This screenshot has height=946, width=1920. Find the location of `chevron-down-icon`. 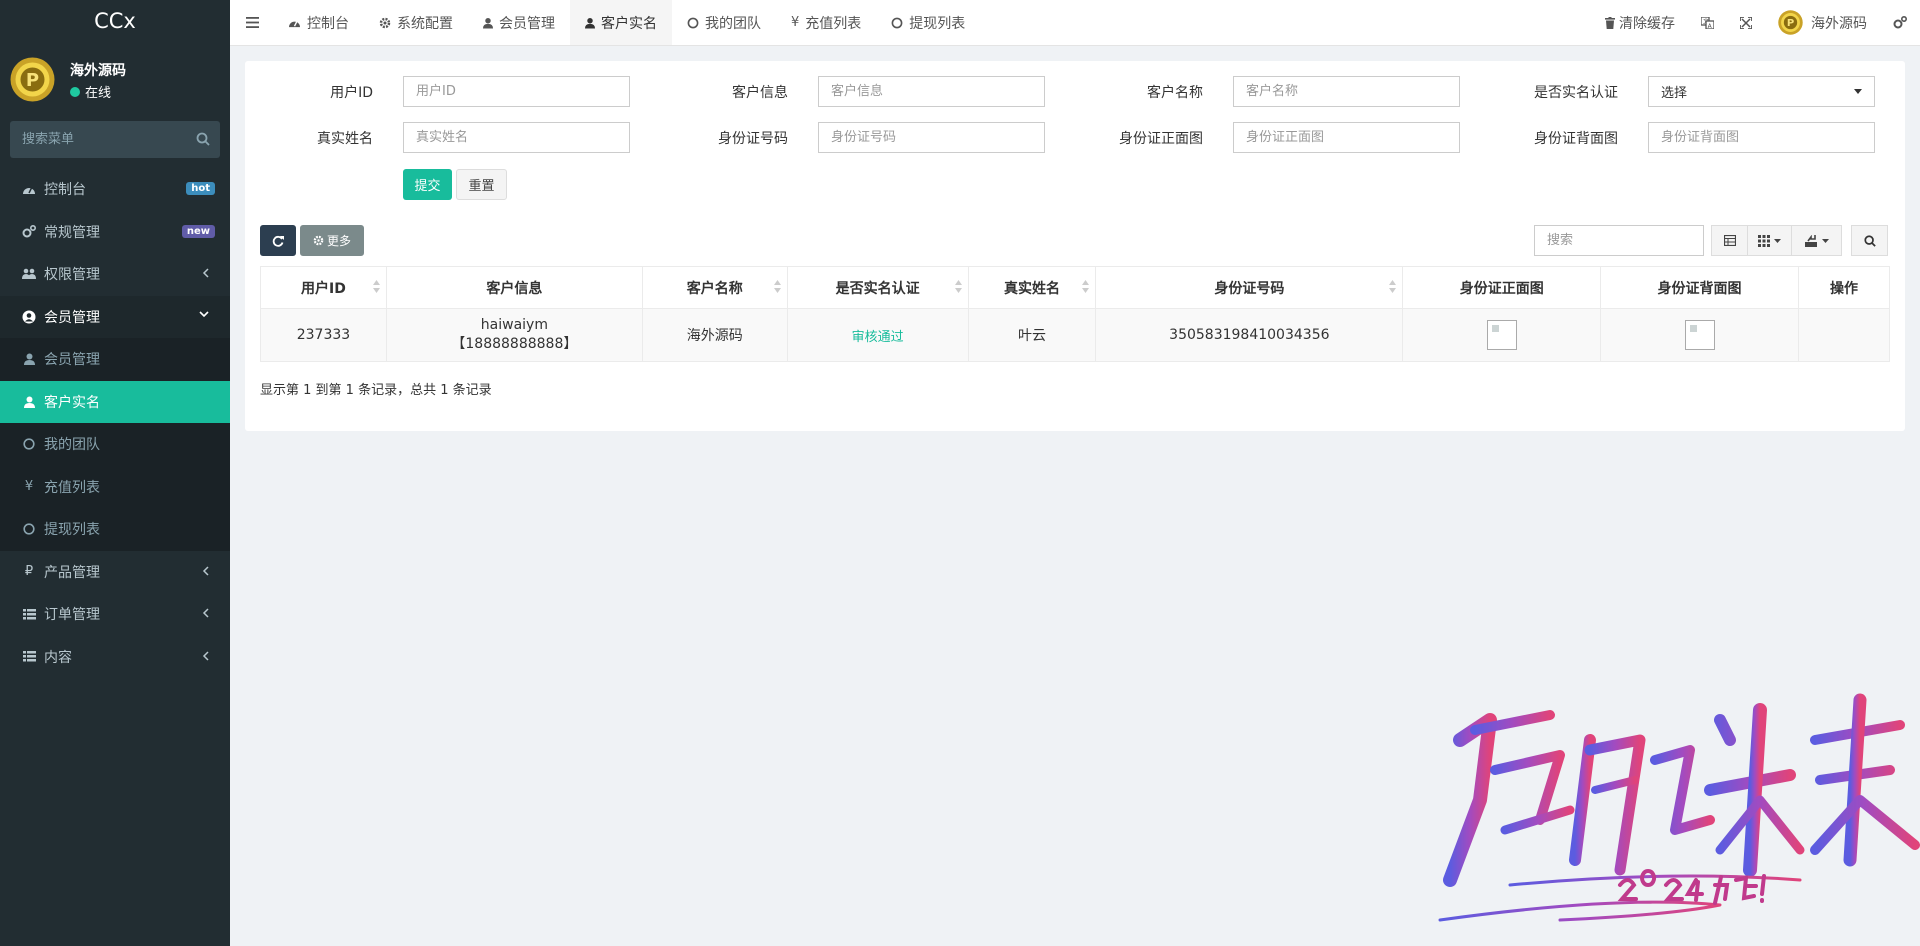

chevron-down-icon is located at coordinates (204, 314).